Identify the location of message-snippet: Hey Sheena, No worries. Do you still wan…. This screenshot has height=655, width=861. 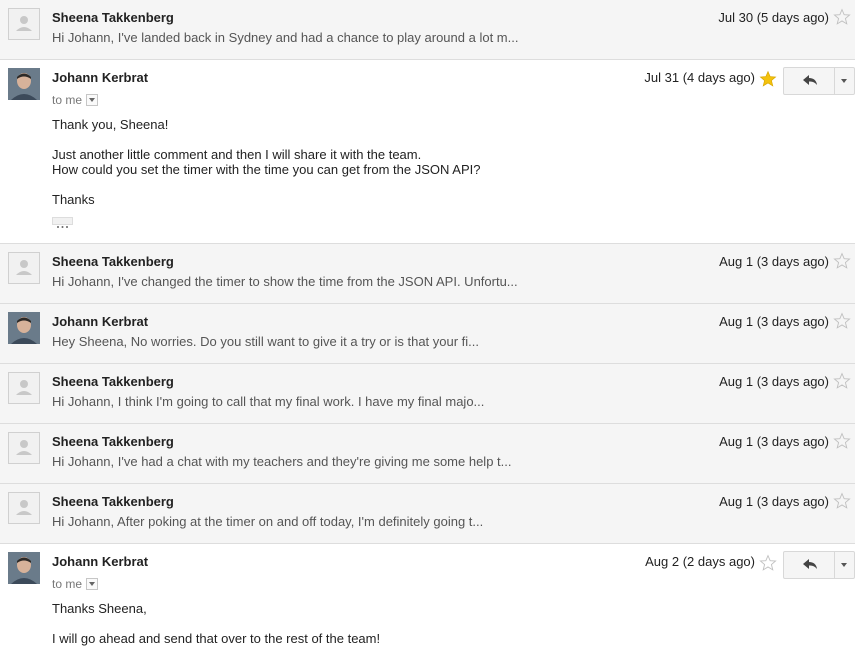
(266, 341).